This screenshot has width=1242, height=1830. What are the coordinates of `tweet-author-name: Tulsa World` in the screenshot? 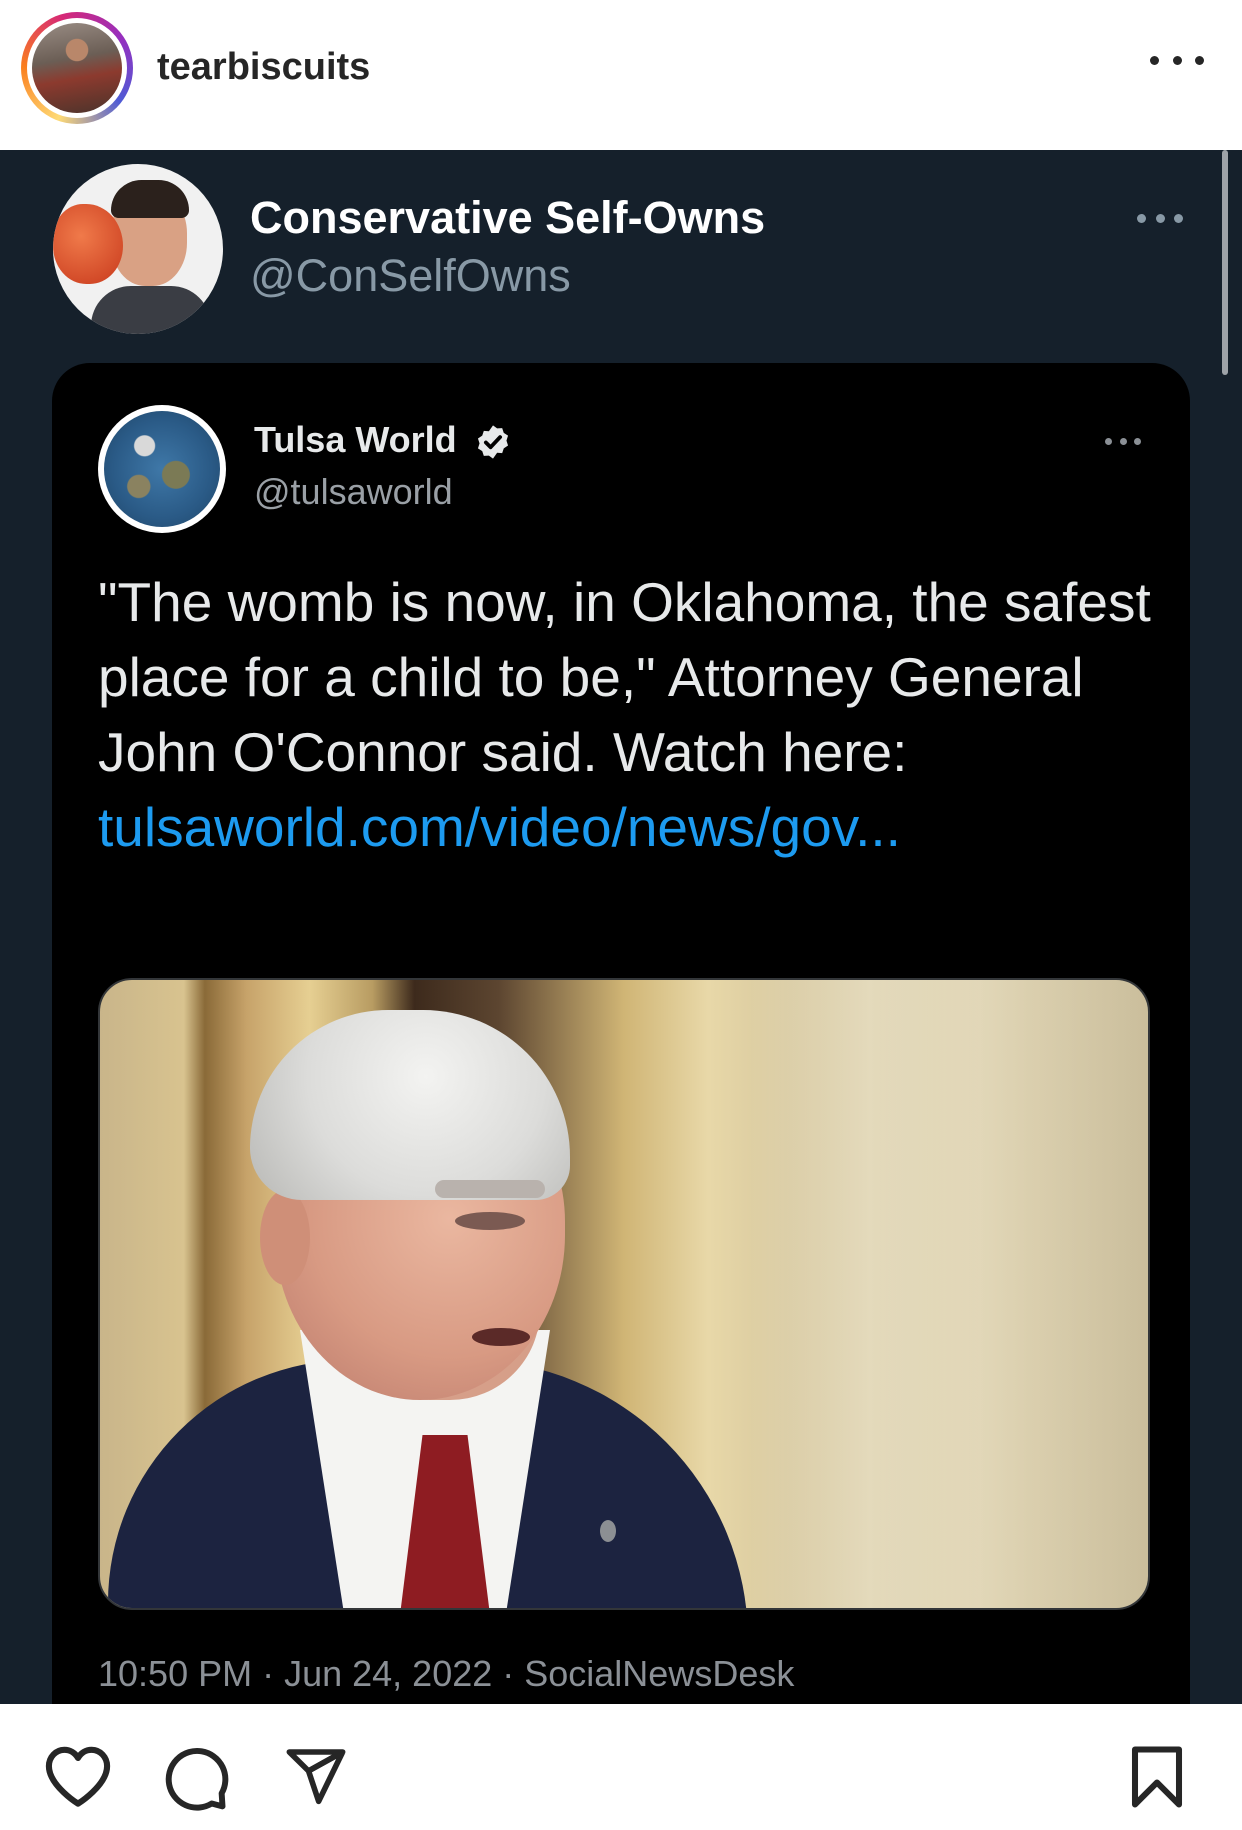 It's located at (355, 439).